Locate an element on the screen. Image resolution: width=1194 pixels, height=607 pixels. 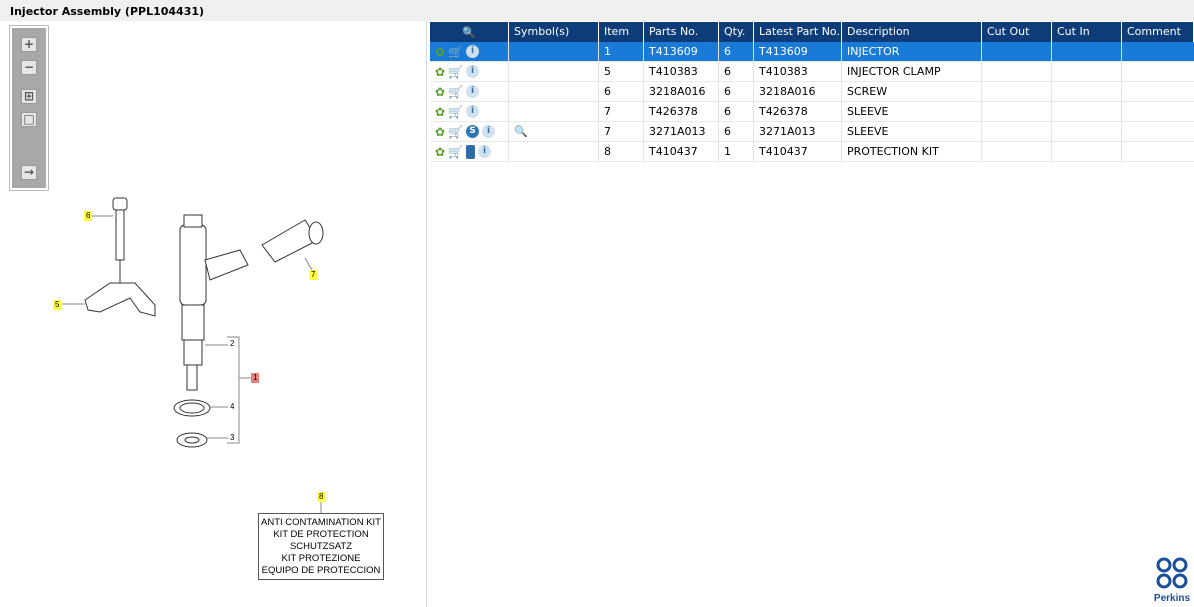
parts-no-cell: T426378 is located at coordinates (681, 112).